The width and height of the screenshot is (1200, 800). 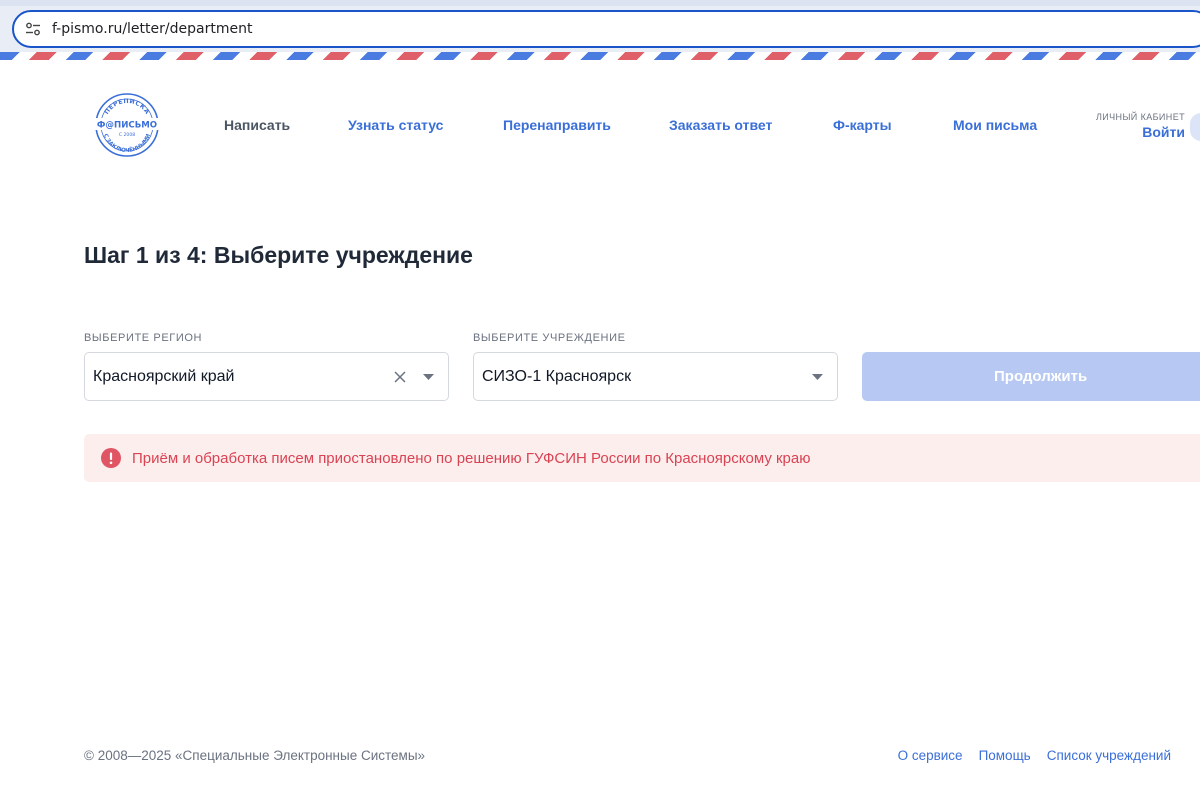 What do you see at coordinates (33, 29) in the screenshot?
I see `tune-icon` at bounding box center [33, 29].